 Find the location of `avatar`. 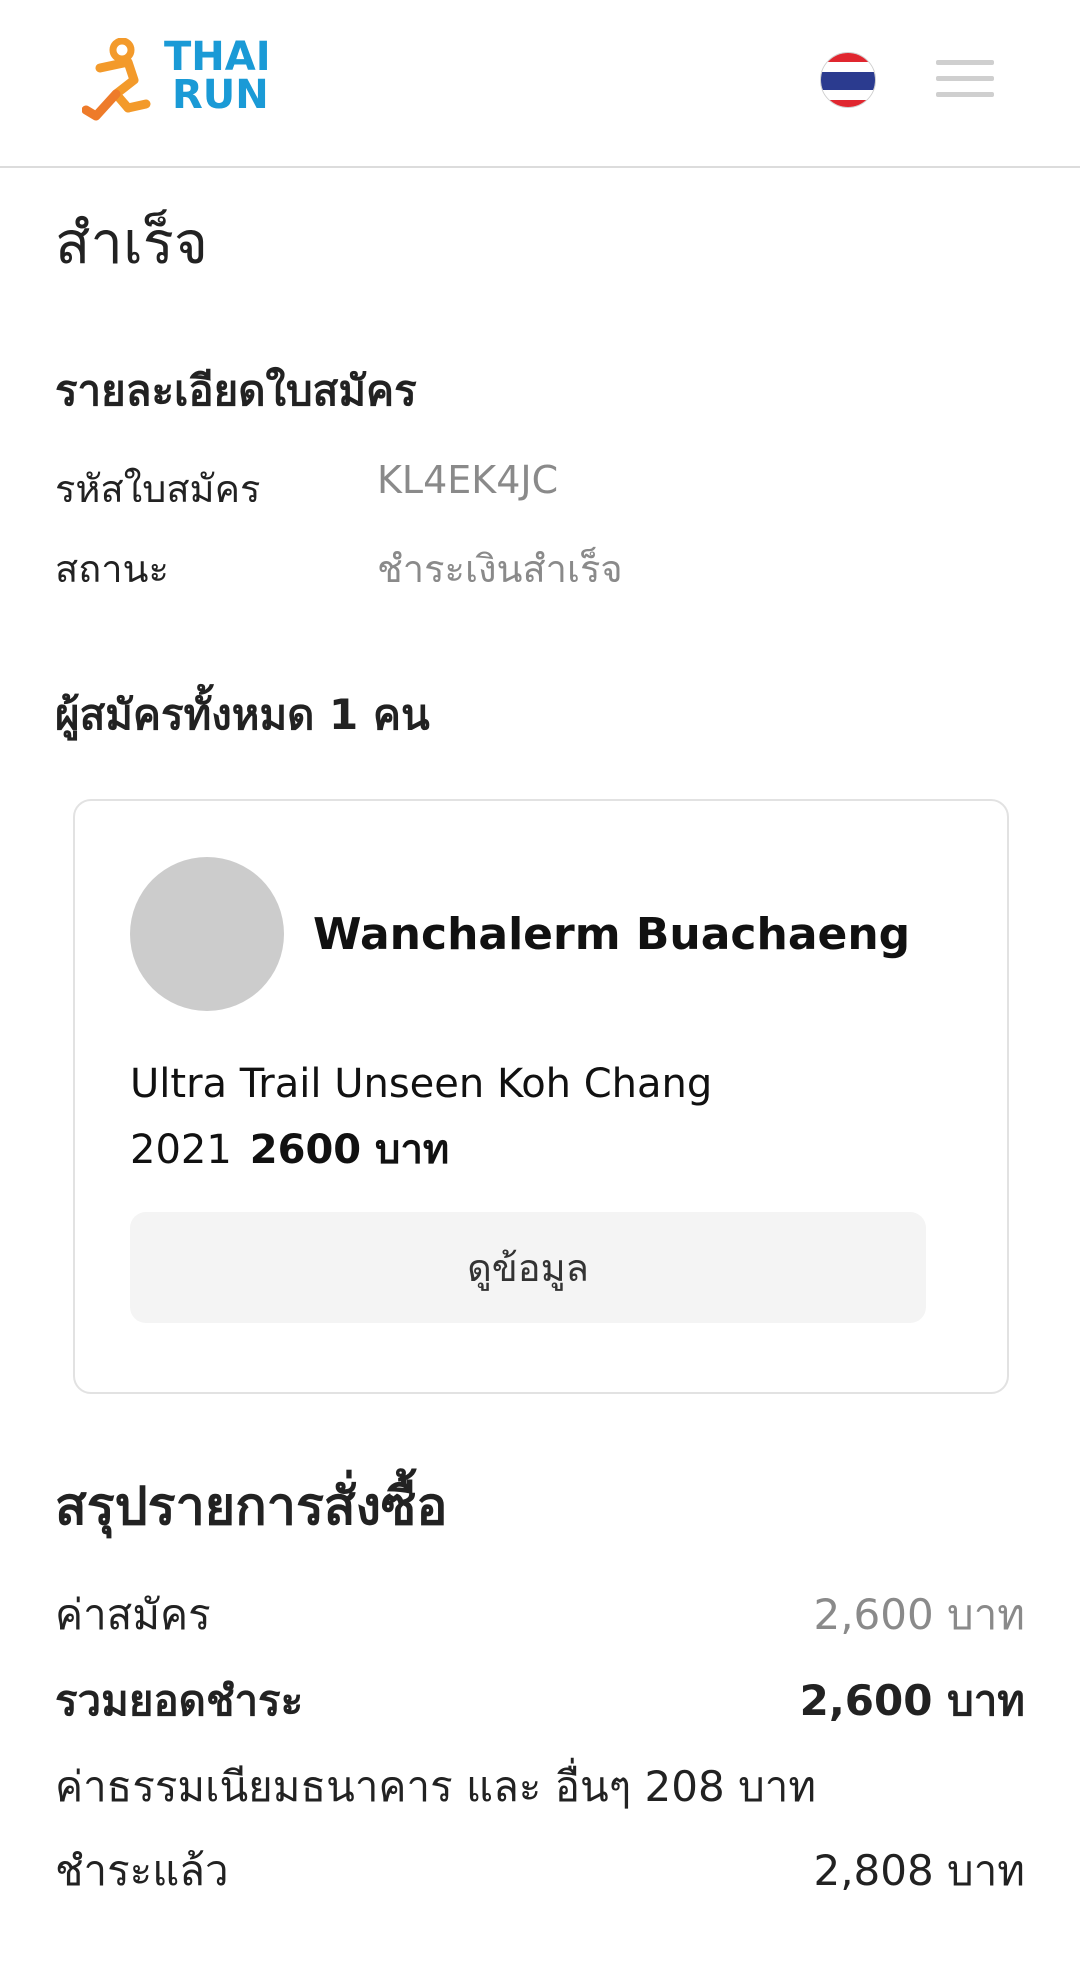

avatar is located at coordinates (207, 934).